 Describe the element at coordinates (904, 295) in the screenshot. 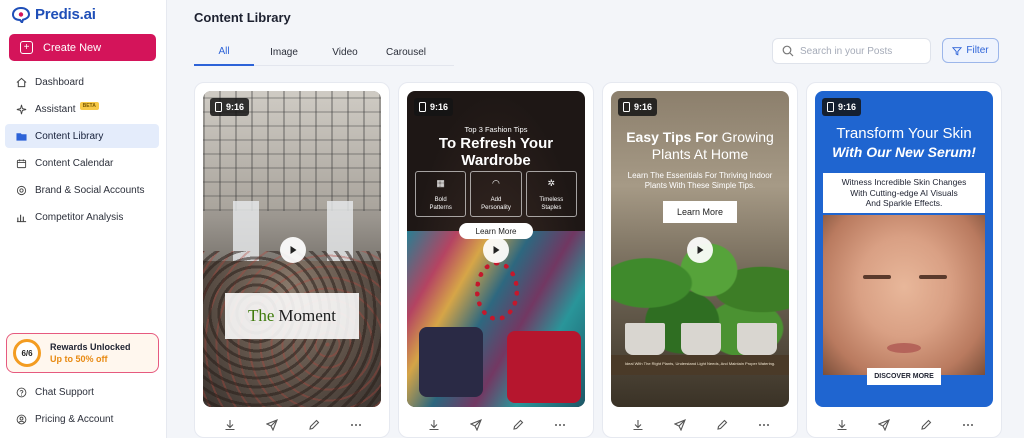

I see `thumbnail-face` at that location.